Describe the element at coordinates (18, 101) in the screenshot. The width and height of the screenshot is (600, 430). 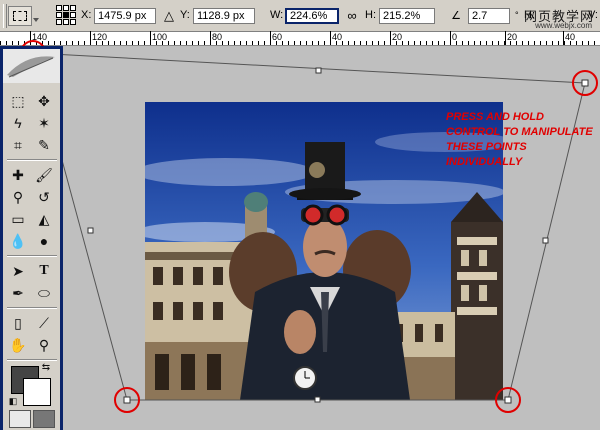
I see `marquee-tool-icon: ⬚` at that location.